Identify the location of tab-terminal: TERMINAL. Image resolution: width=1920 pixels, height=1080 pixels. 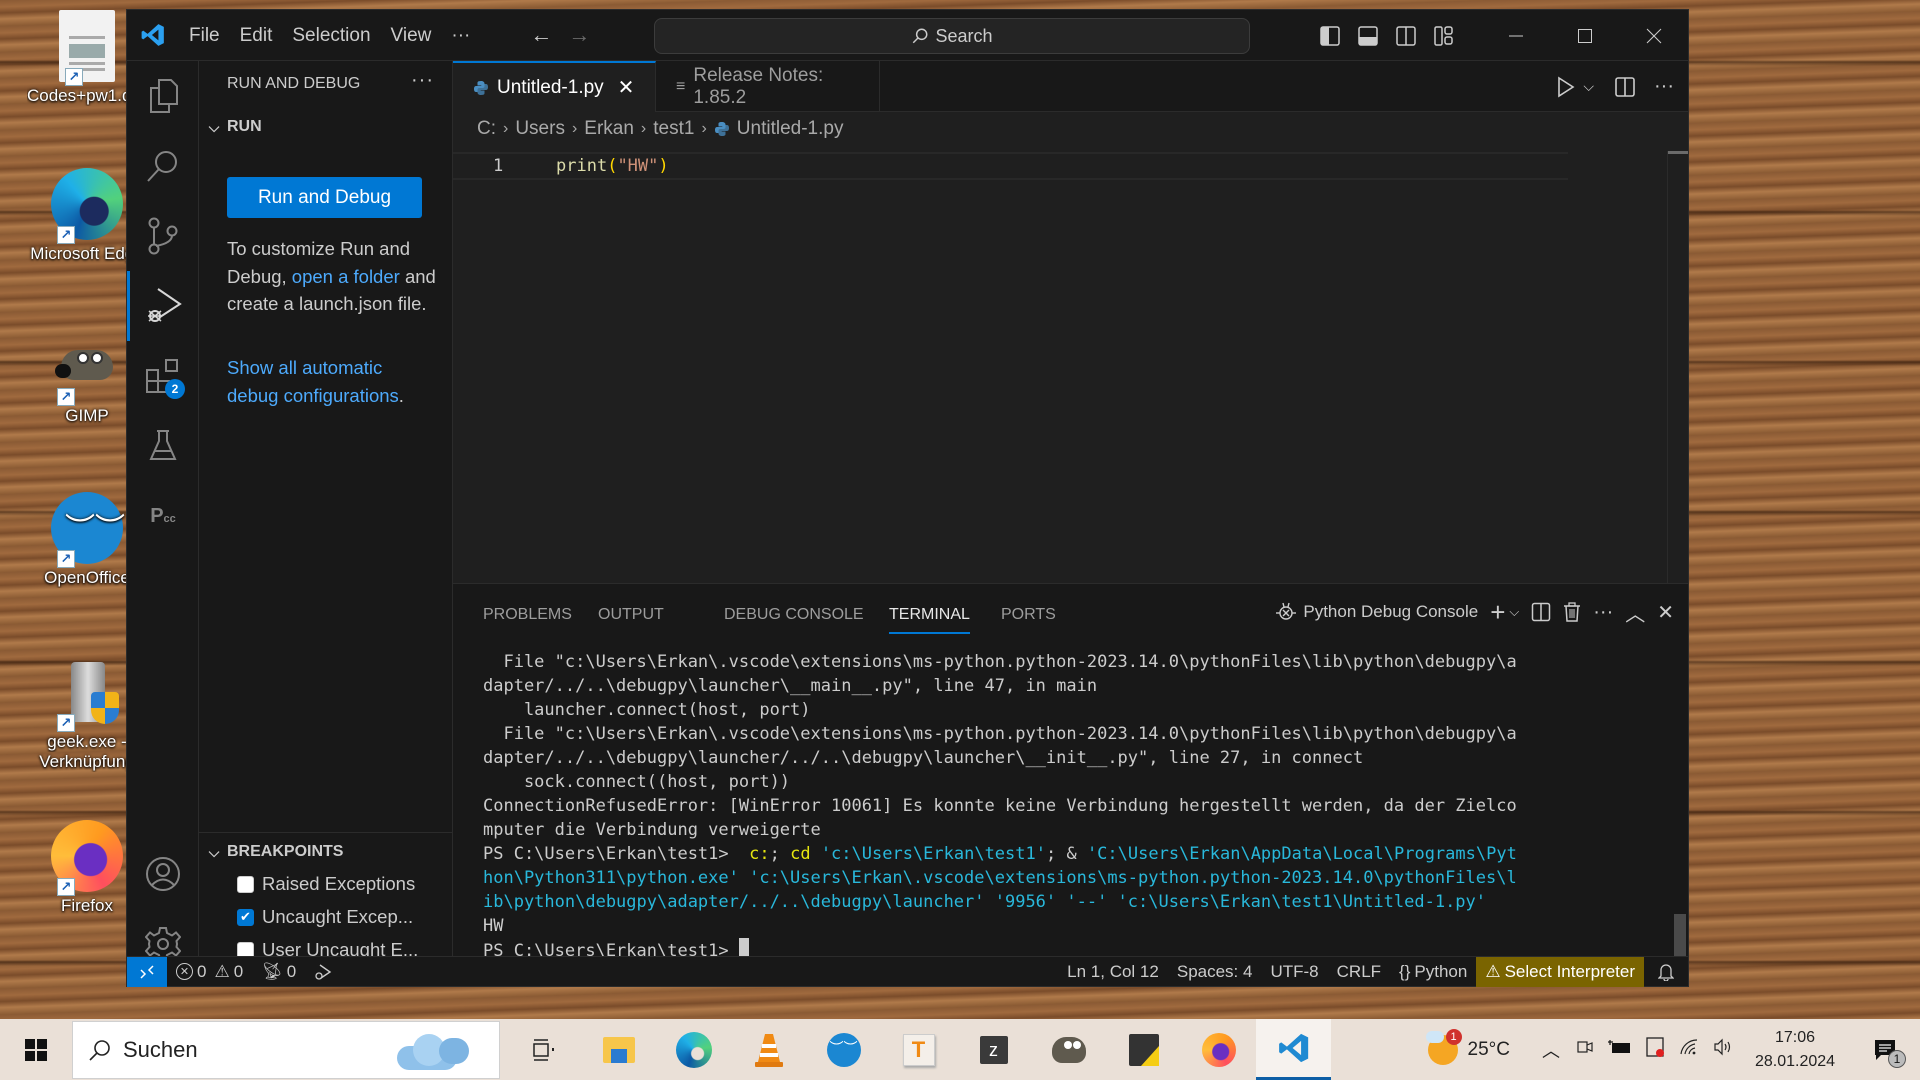
(929, 620).